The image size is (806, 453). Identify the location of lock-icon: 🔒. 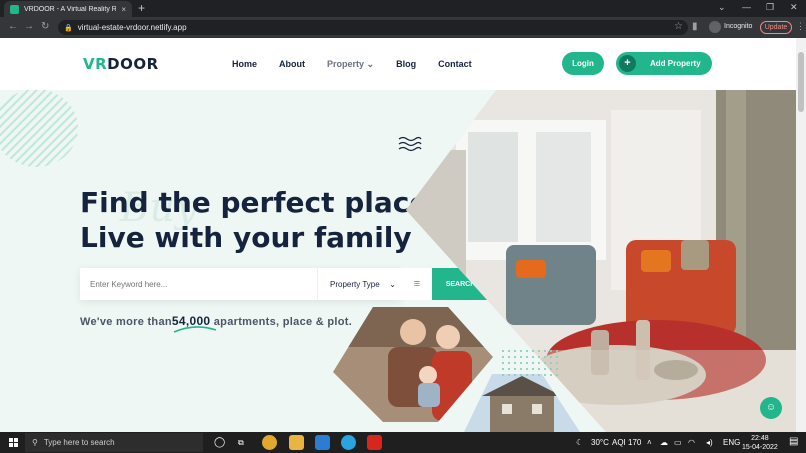
(68, 28).